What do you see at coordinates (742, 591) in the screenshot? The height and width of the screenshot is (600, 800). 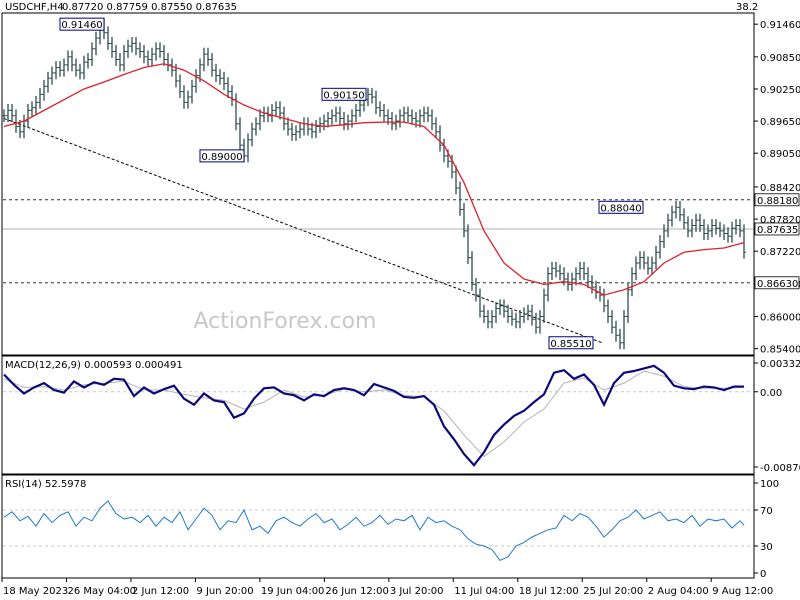 I see `x-tick-label: 9 Aug 12:00` at bounding box center [742, 591].